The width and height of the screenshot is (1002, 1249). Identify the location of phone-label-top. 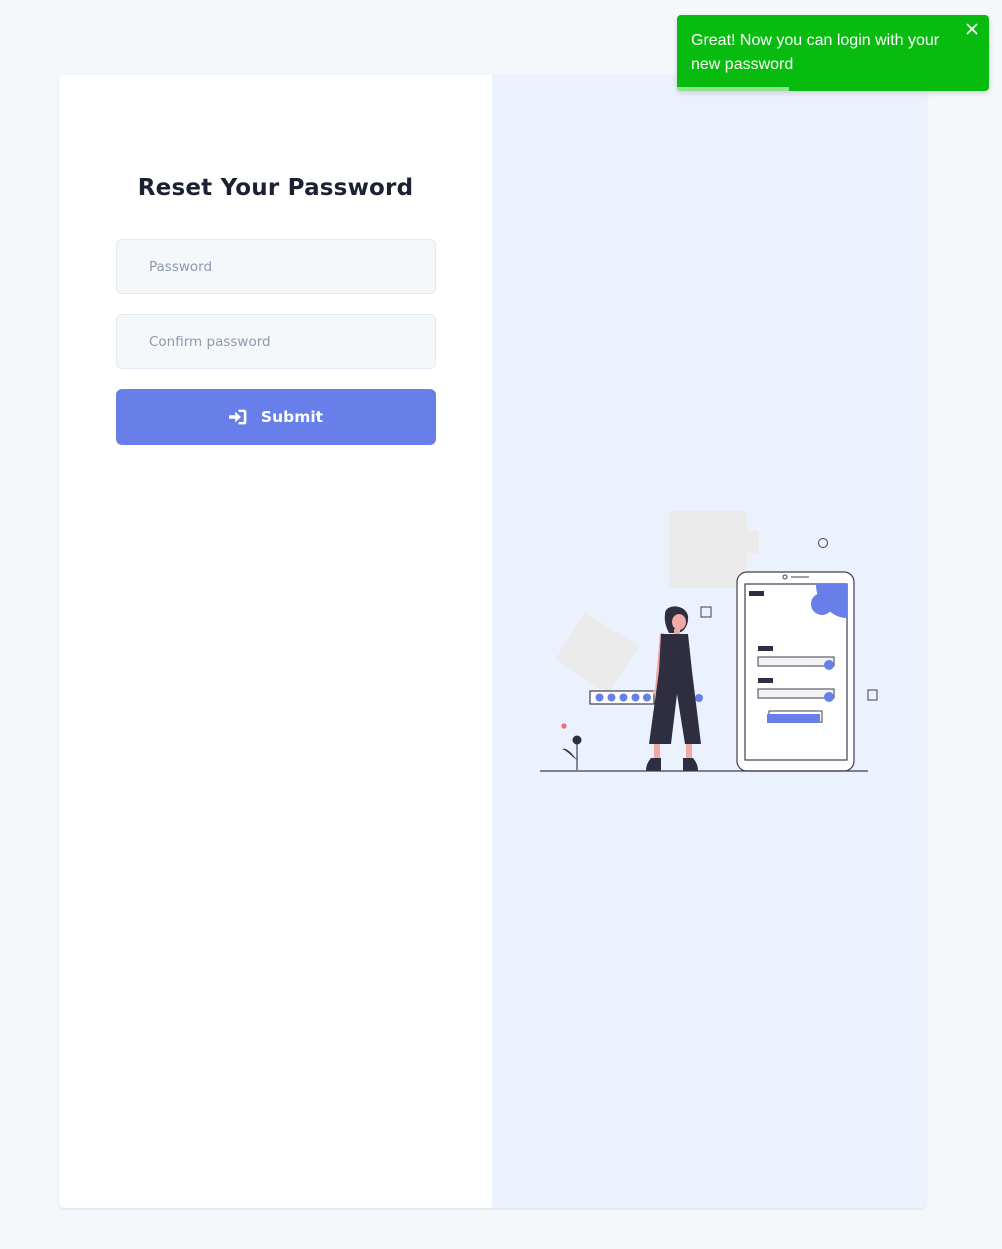
(756, 593).